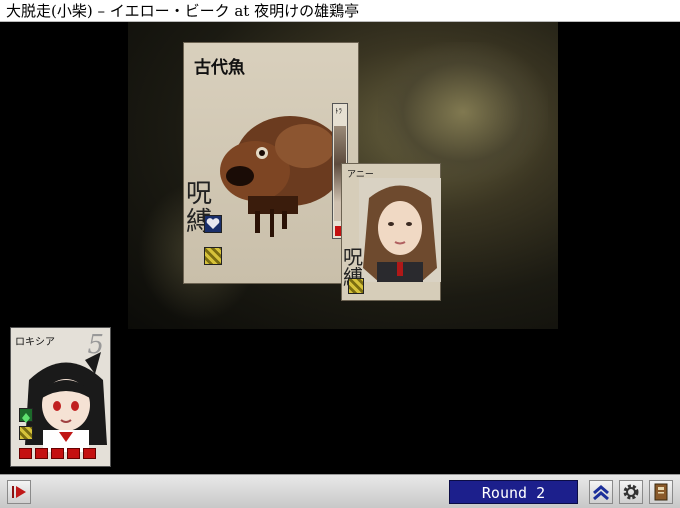 This screenshot has width=680, height=508. I want to click on cave-highlight, so click(463, 112).